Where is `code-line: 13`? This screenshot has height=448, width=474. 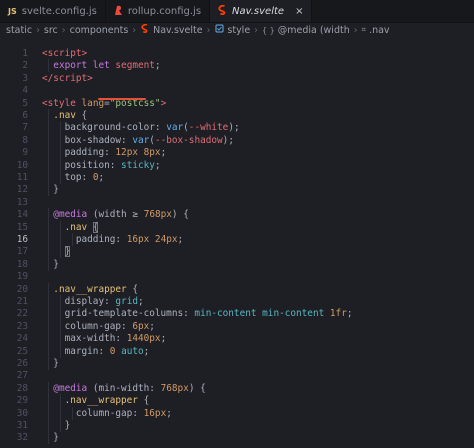 code-line: 13 is located at coordinates (237, 202).